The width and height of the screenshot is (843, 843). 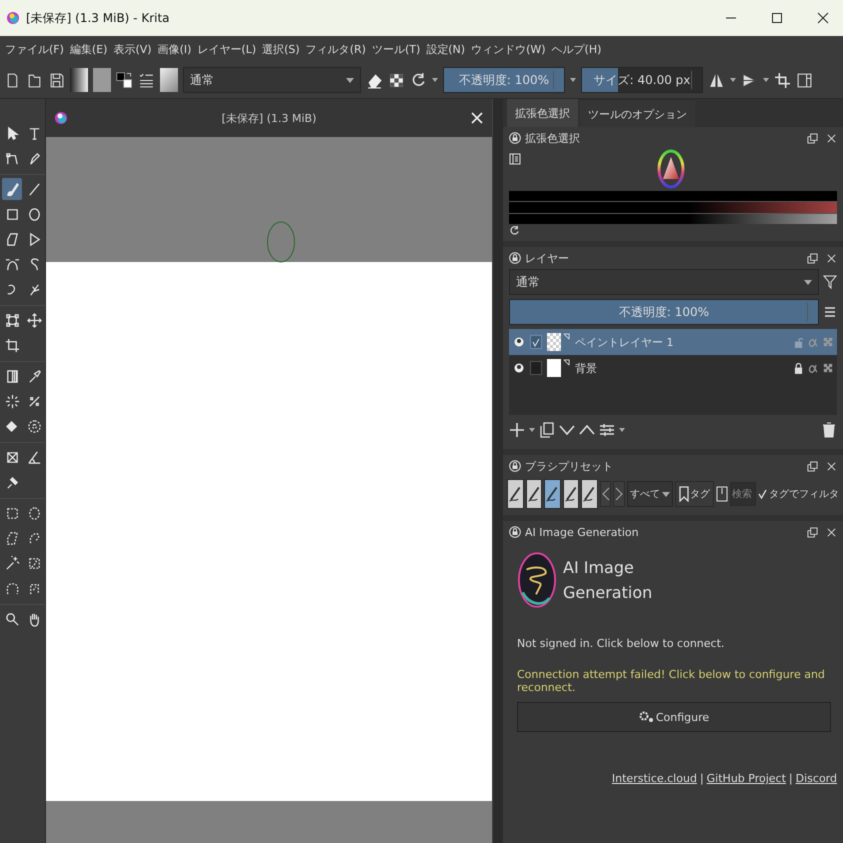 What do you see at coordinates (746, 778) in the screenshot?
I see `footer-link: GitHub Project` at bounding box center [746, 778].